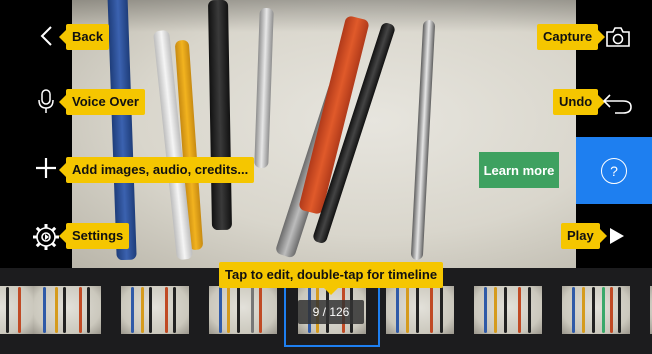 The height and width of the screenshot is (354, 652). What do you see at coordinates (519, 170) in the screenshot?
I see `learn-more-button: Learn more` at bounding box center [519, 170].